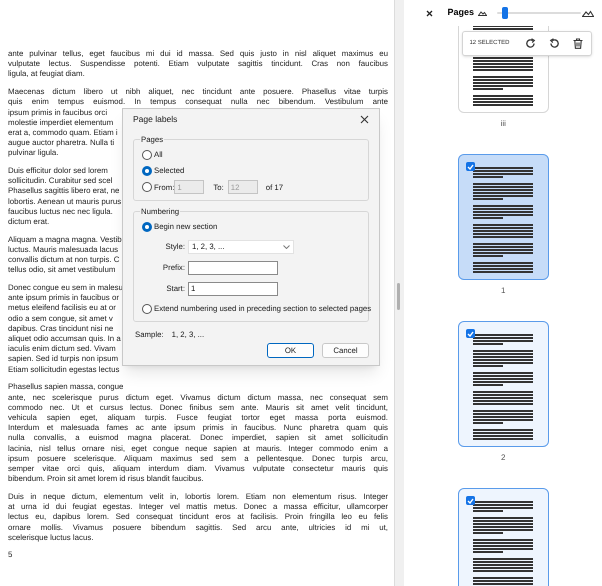 The image size is (602, 586). Describe the element at coordinates (482, 13) in the screenshot. I see `small-mountain-icon` at that location.